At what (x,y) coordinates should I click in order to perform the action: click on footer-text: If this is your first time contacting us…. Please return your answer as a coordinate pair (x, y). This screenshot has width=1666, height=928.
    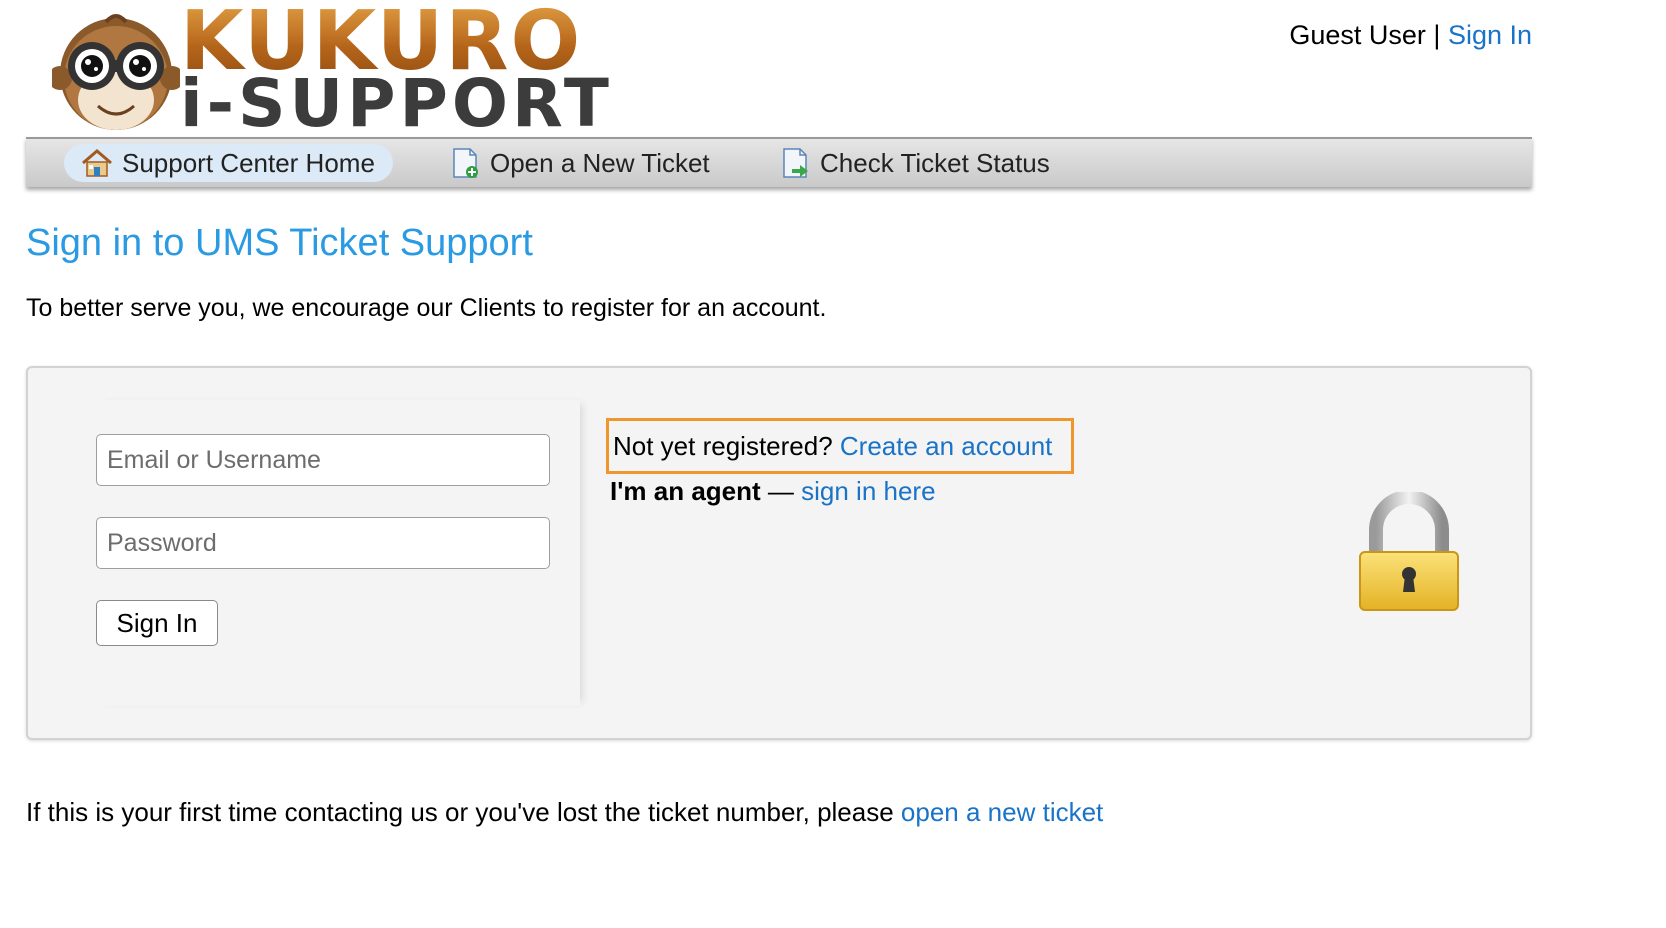
    Looking at the image, I should click on (460, 812).